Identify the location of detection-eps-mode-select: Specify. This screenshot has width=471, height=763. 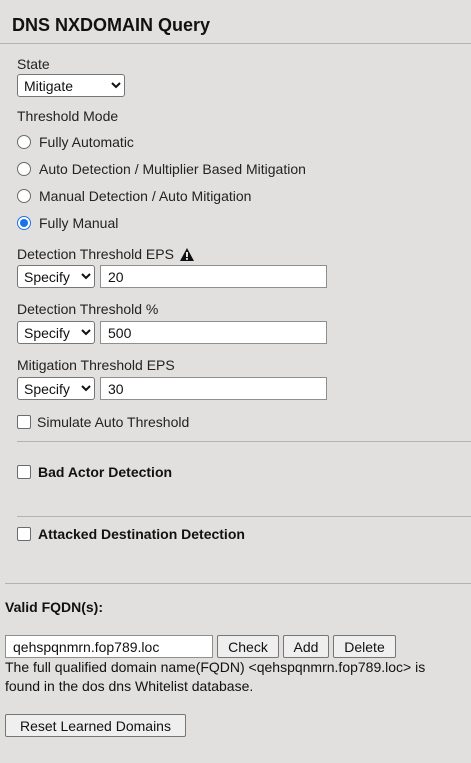
(56, 276).